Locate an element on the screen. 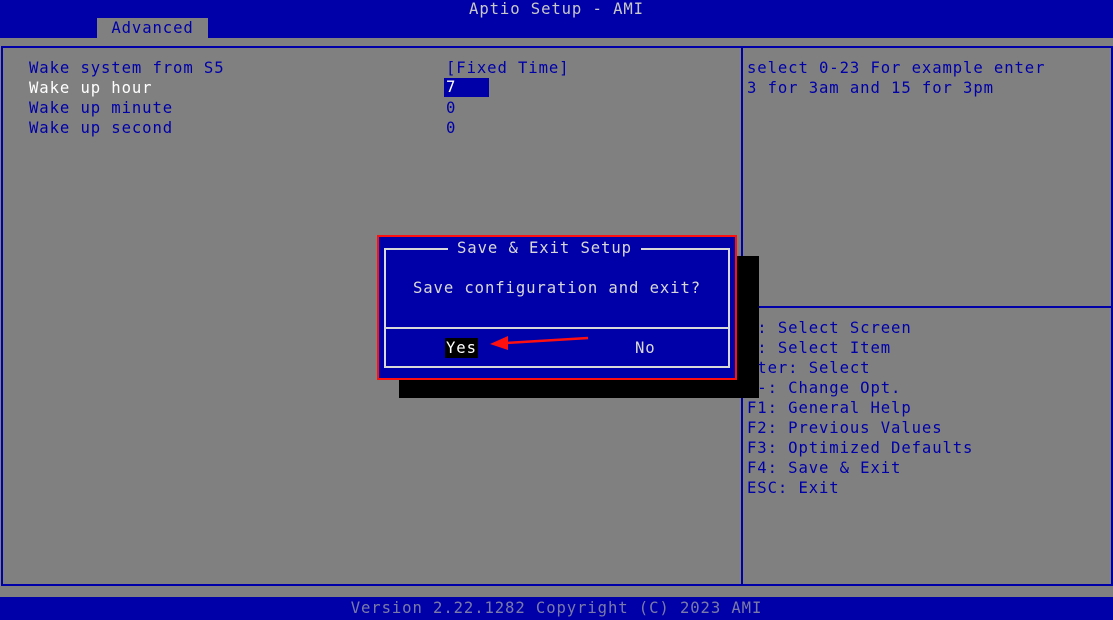 Image resolution: width=1113 pixels, height=620 pixels. help-key-enter-select: nter: Select is located at coordinates (809, 368).